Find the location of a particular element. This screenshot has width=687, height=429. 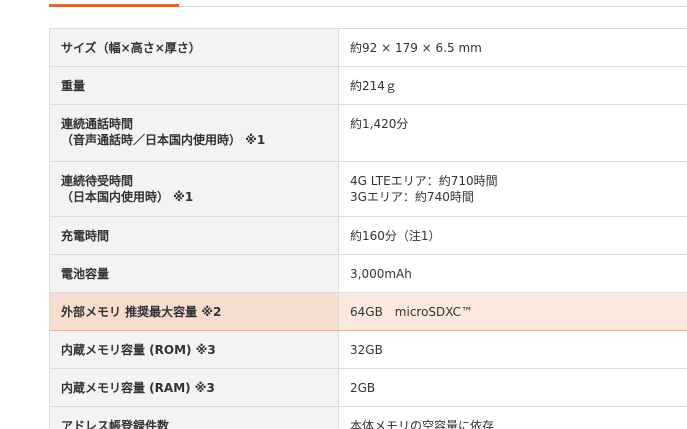

spec-row-charge-time: 充電時間 約160分（注1） is located at coordinates (368, 235).